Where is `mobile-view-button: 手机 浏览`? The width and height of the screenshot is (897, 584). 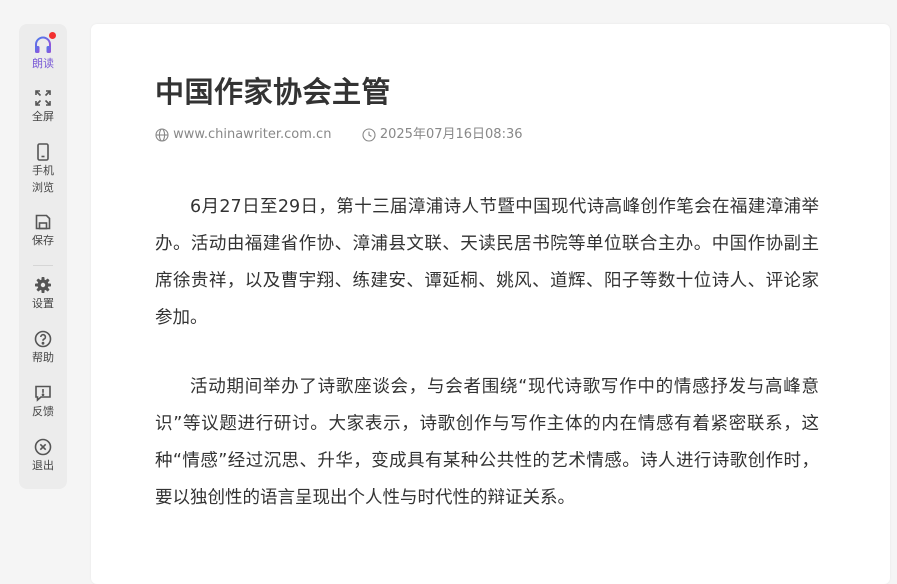 mobile-view-button: 手机 浏览 is located at coordinates (43, 169).